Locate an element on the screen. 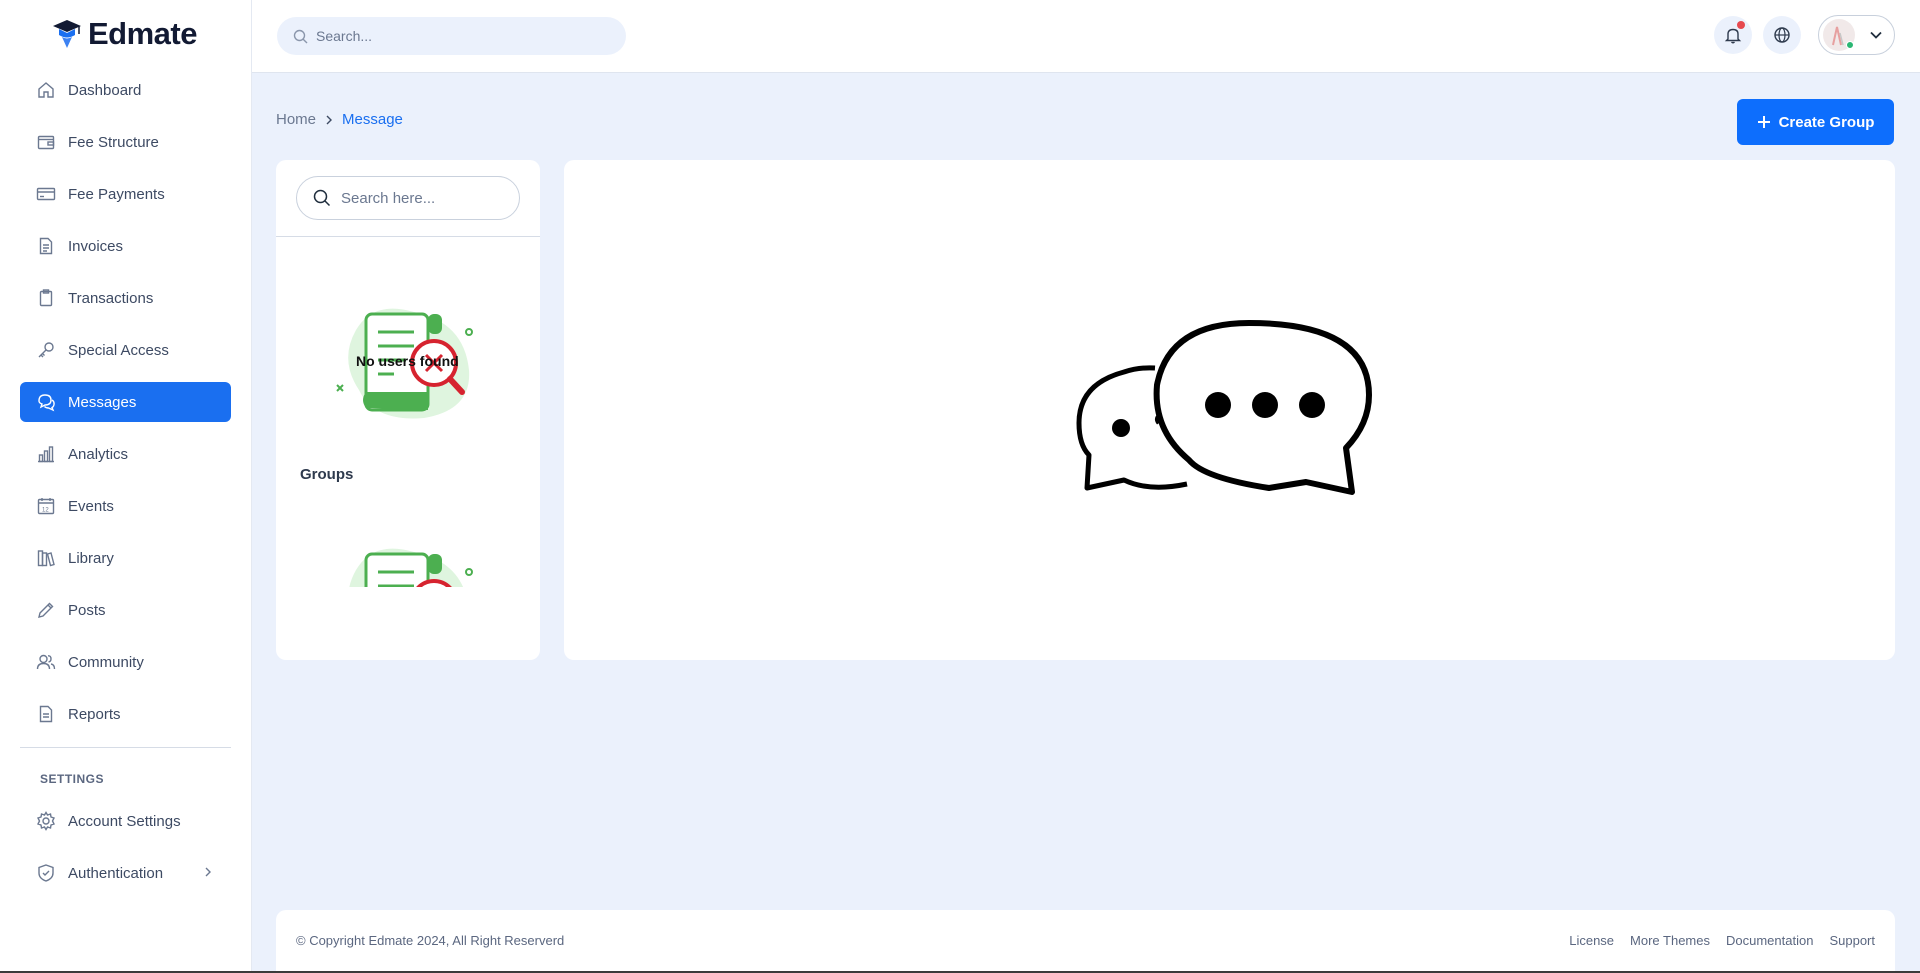 Image resolution: width=1920 pixels, height=973 pixels. language-button is located at coordinates (1782, 35).